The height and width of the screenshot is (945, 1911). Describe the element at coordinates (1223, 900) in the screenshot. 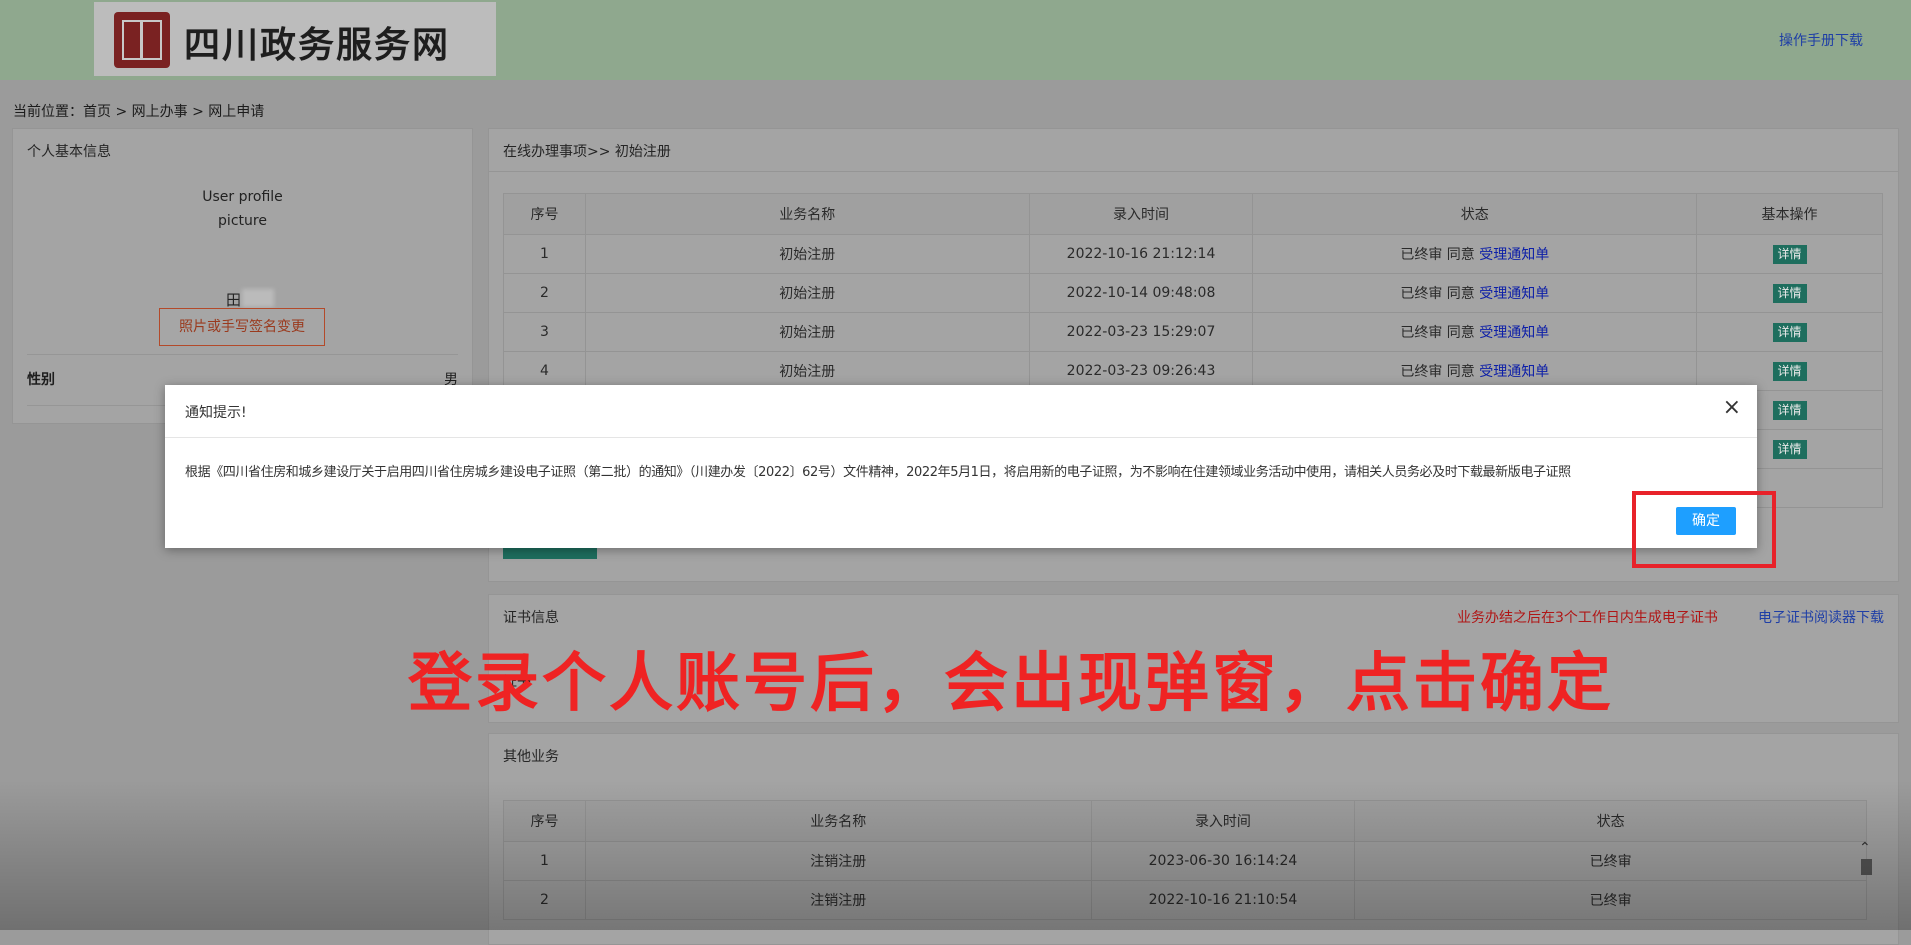

I see `row-time: 2022-10-16 21:10:54` at that location.